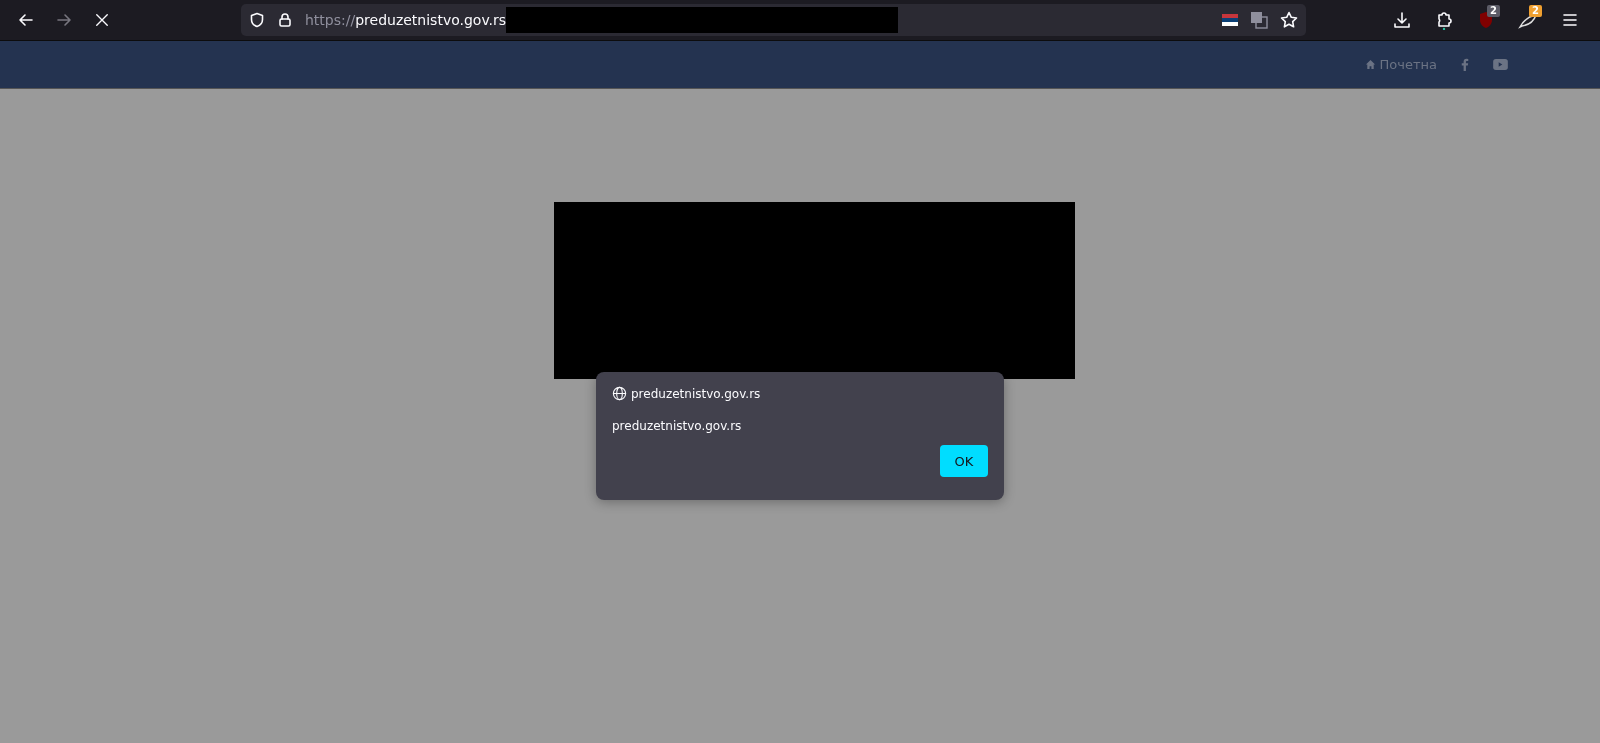 The height and width of the screenshot is (743, 1600). I want to click on translate-icon, so click(1259, 20).